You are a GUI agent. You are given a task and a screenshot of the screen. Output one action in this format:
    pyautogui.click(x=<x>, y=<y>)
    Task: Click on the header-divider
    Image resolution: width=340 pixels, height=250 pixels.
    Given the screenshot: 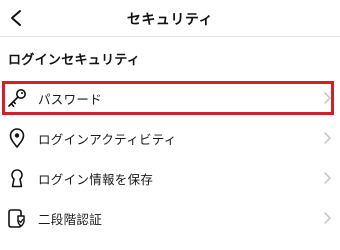 What is the action you would take?
    pyautogui.click(x=170, y=36)
    